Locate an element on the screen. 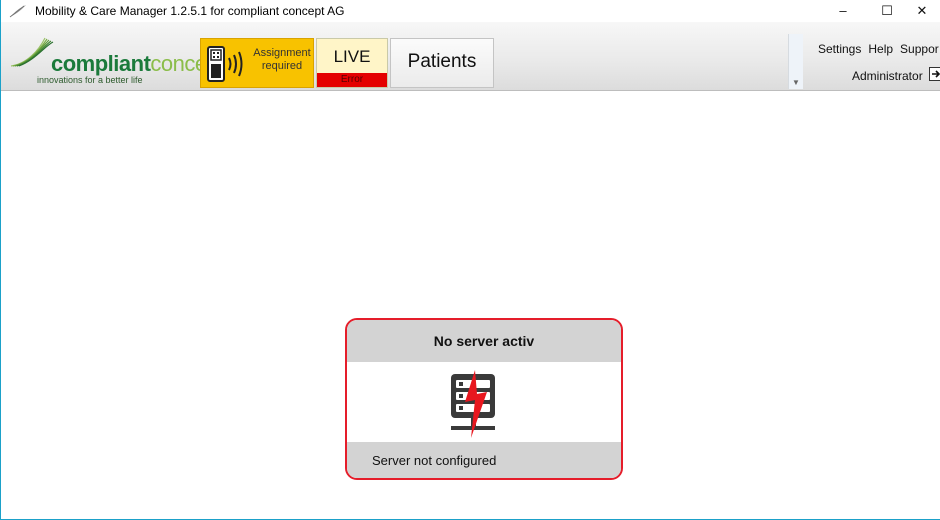  patients-label: Patients is located at coordinates (442, 61).